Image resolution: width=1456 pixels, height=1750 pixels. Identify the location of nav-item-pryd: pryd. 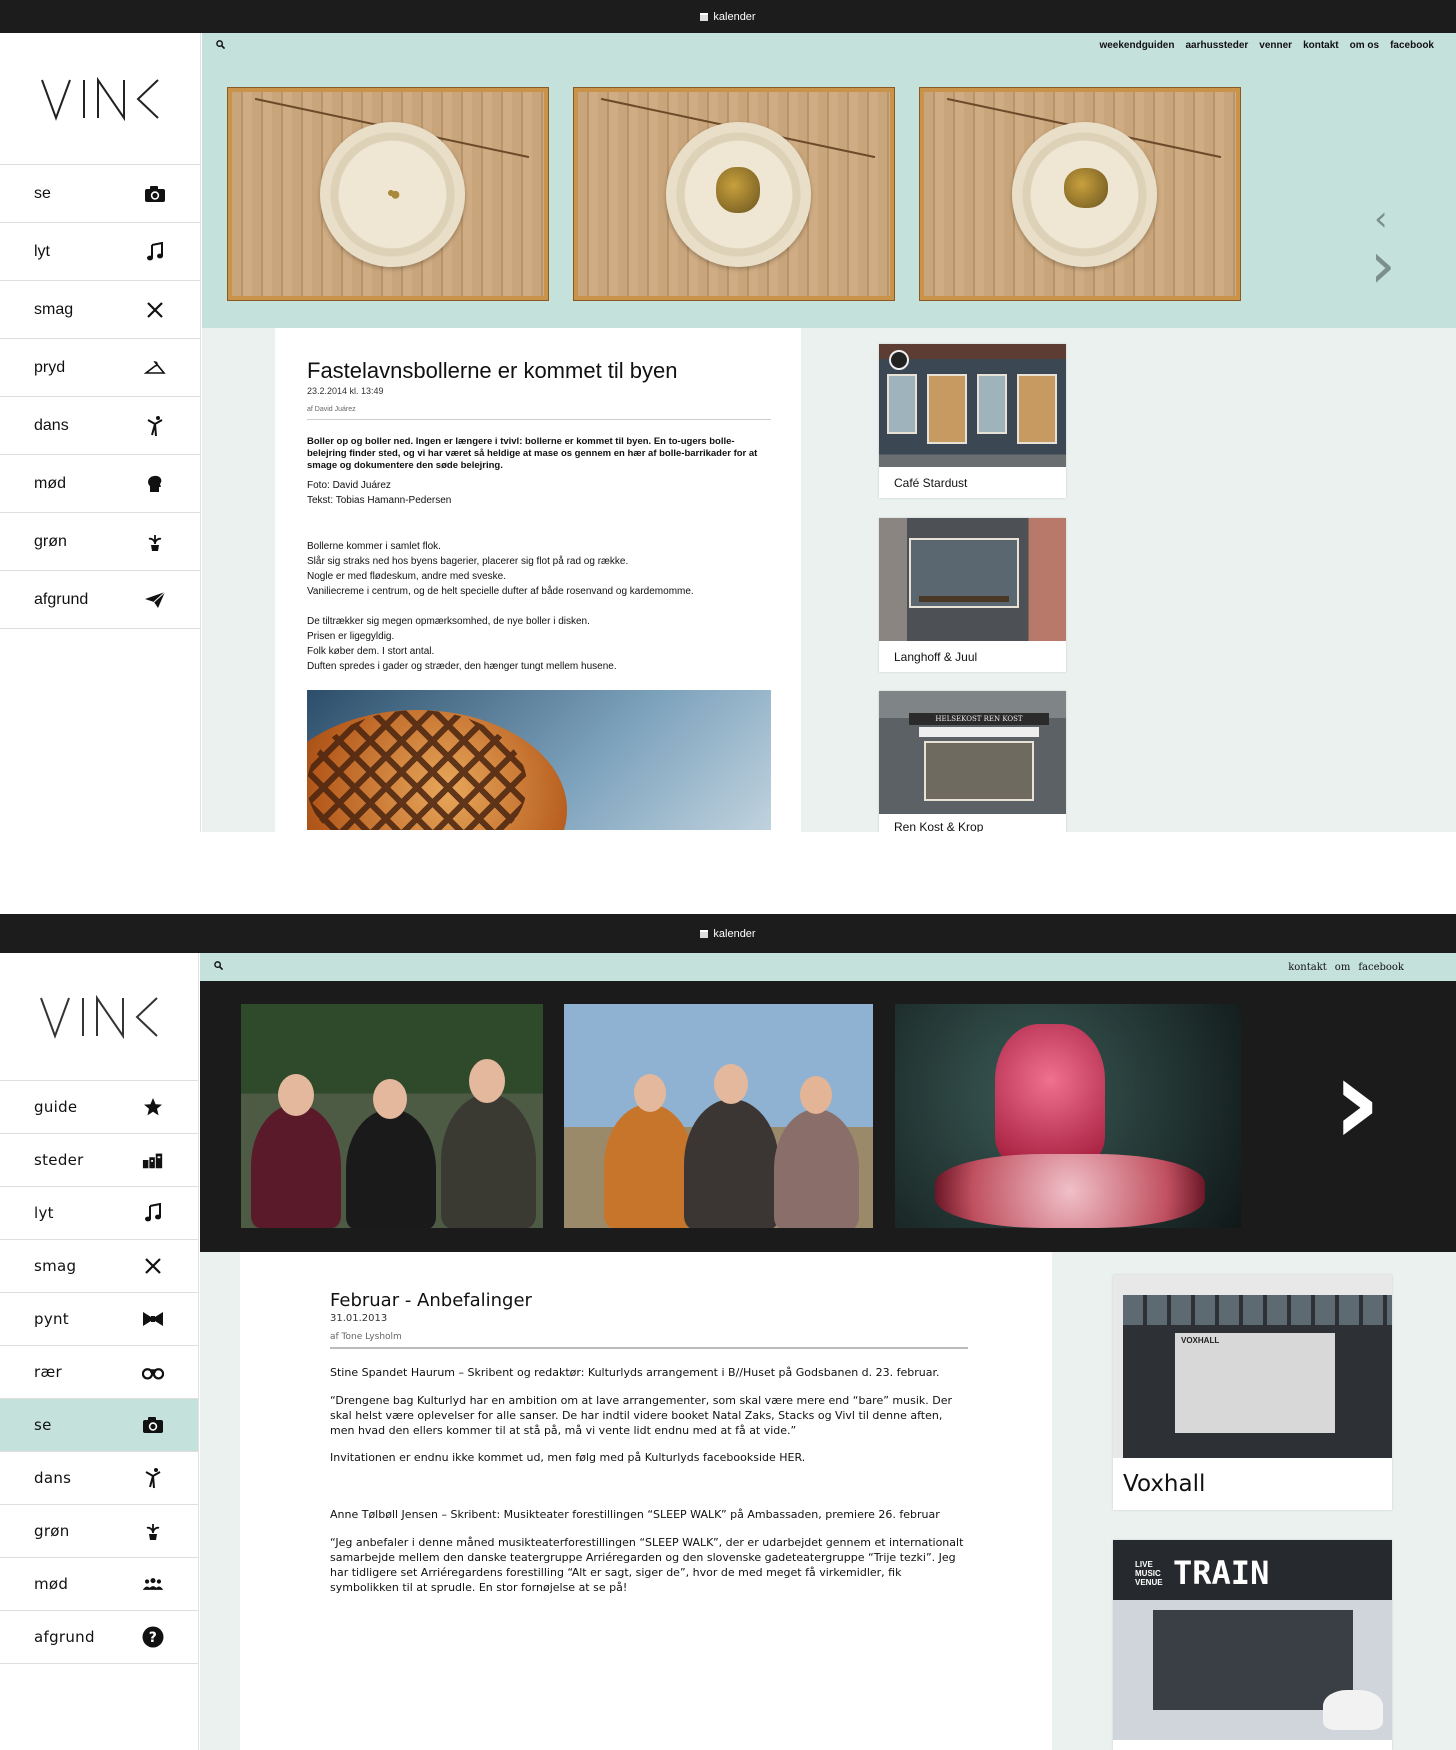
(100, 367).